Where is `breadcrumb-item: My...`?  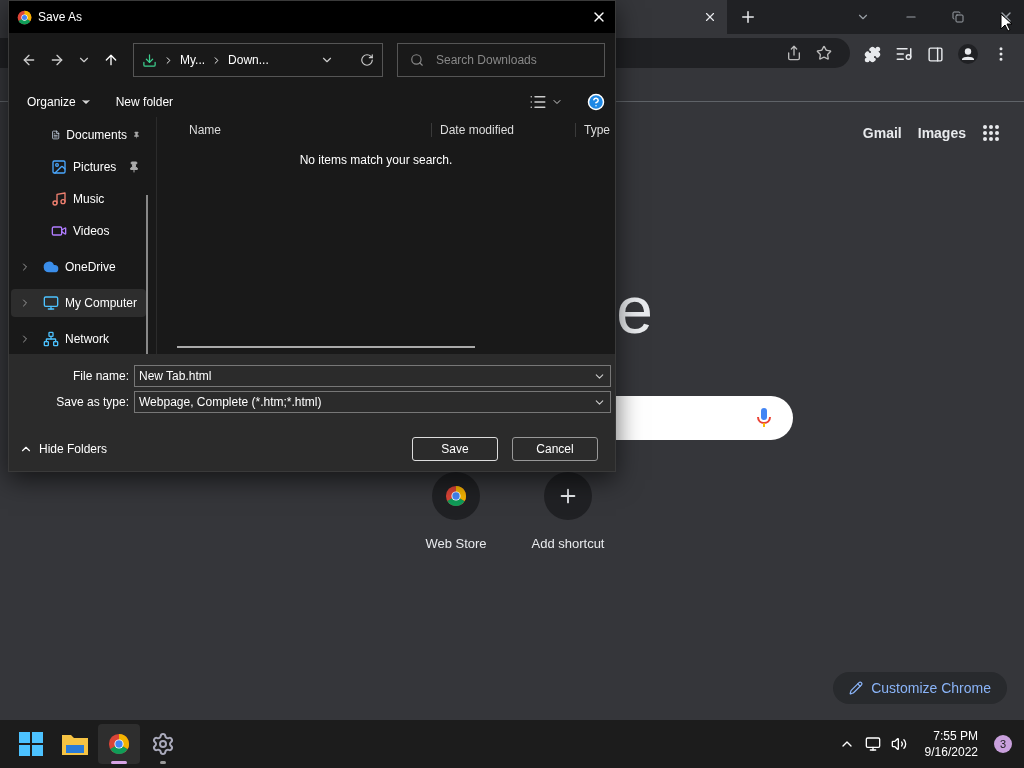 breadcrumb-item: My... is located at coordinates (193, 60).